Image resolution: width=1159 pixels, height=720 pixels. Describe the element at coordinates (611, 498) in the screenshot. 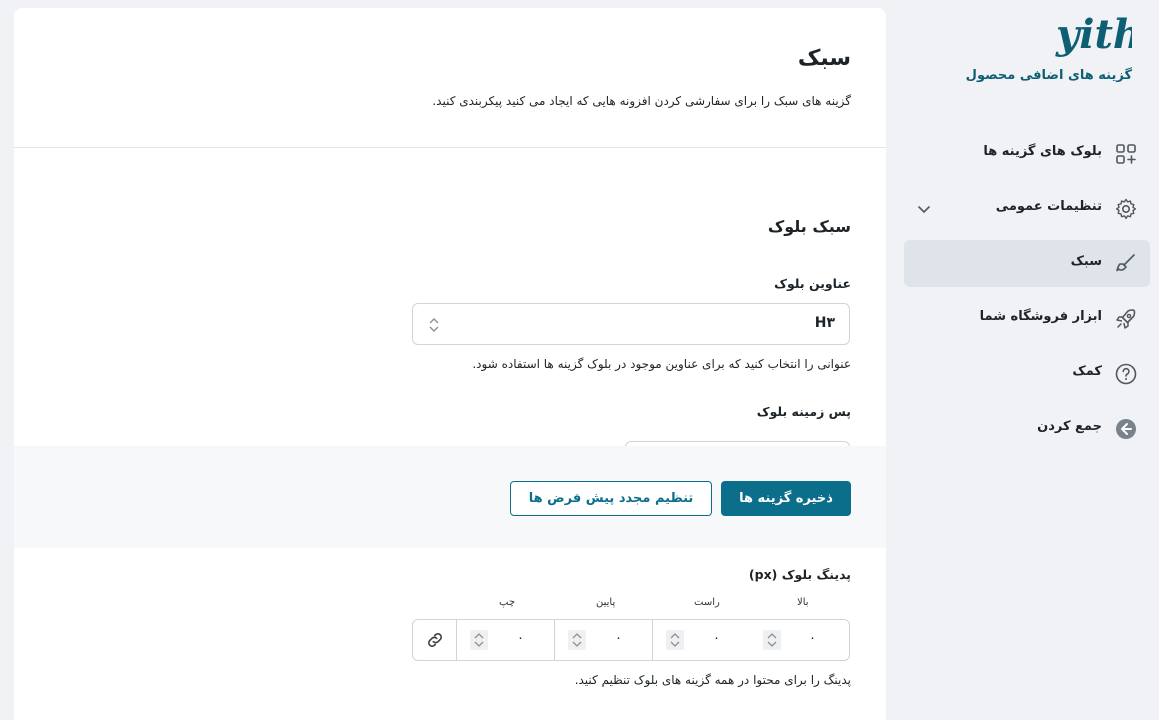

I see `reset-defaults-button: تنظیم مجدد پیش فرض ها` at that location.